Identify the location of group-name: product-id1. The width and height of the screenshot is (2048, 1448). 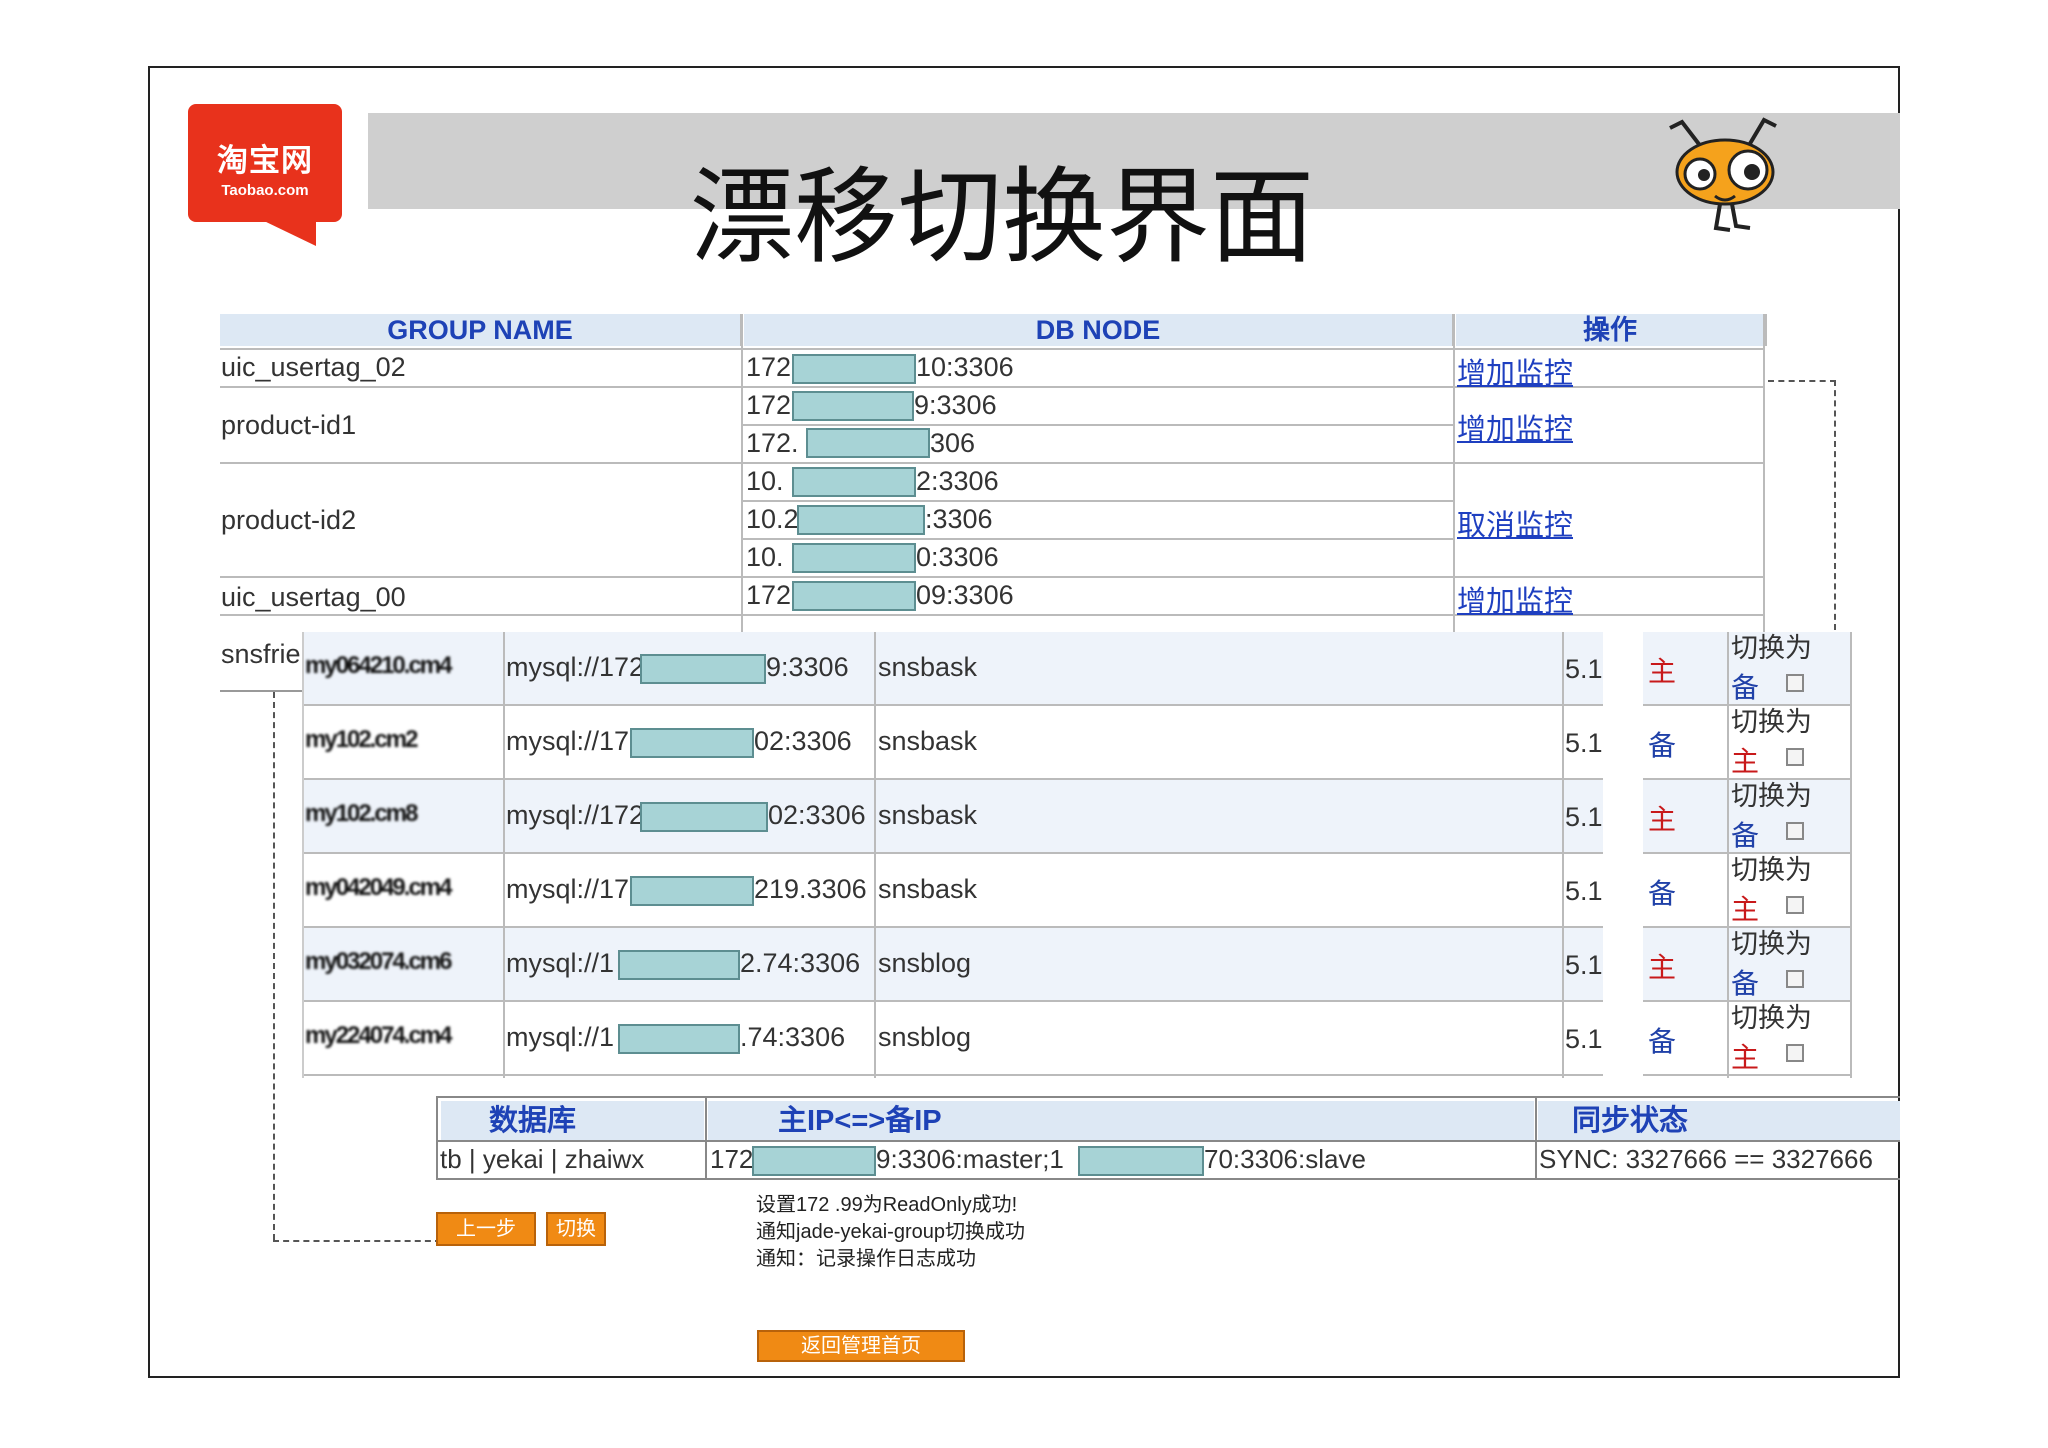
(289, 425).